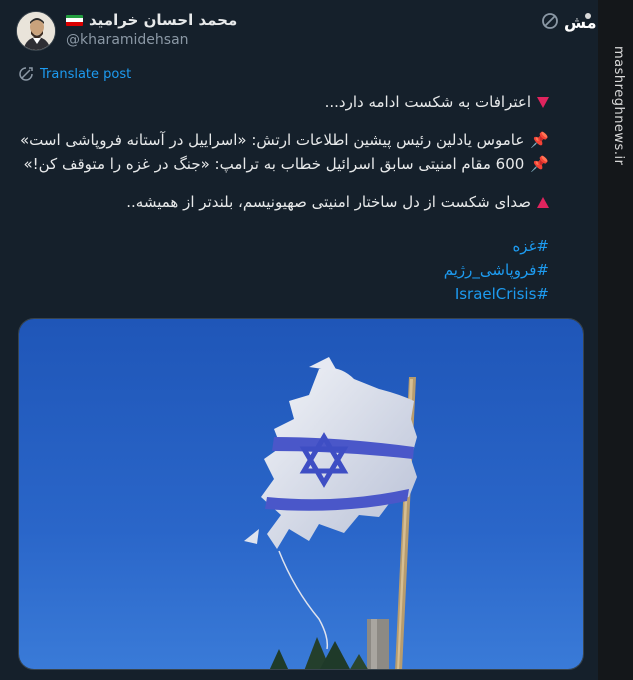 The width and height of the screenshot is (633, 680). I want to click on watermark-text: mashreghnews.ir, so click(618, 106).